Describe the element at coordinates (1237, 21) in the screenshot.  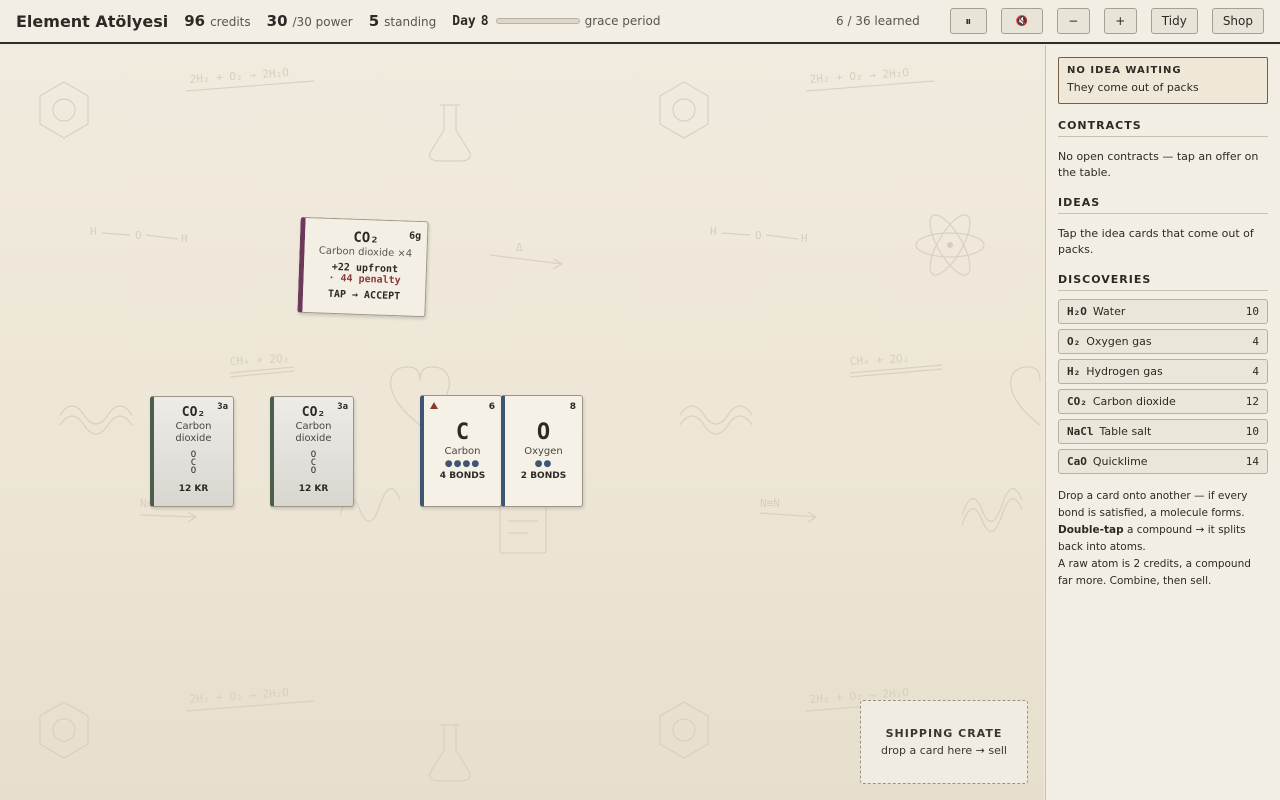
I see `shop-button: Shop` at that location.